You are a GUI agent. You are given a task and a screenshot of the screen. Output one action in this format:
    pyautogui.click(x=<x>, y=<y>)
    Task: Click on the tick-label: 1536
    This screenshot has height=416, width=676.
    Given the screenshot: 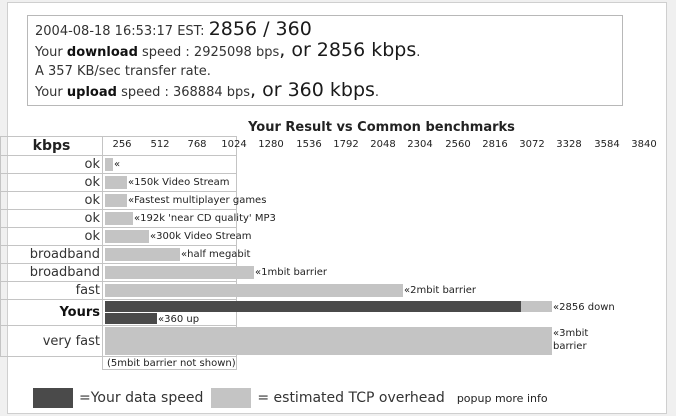 What is the action you would take?
    pyautogui.click(x=309, y=144)
    